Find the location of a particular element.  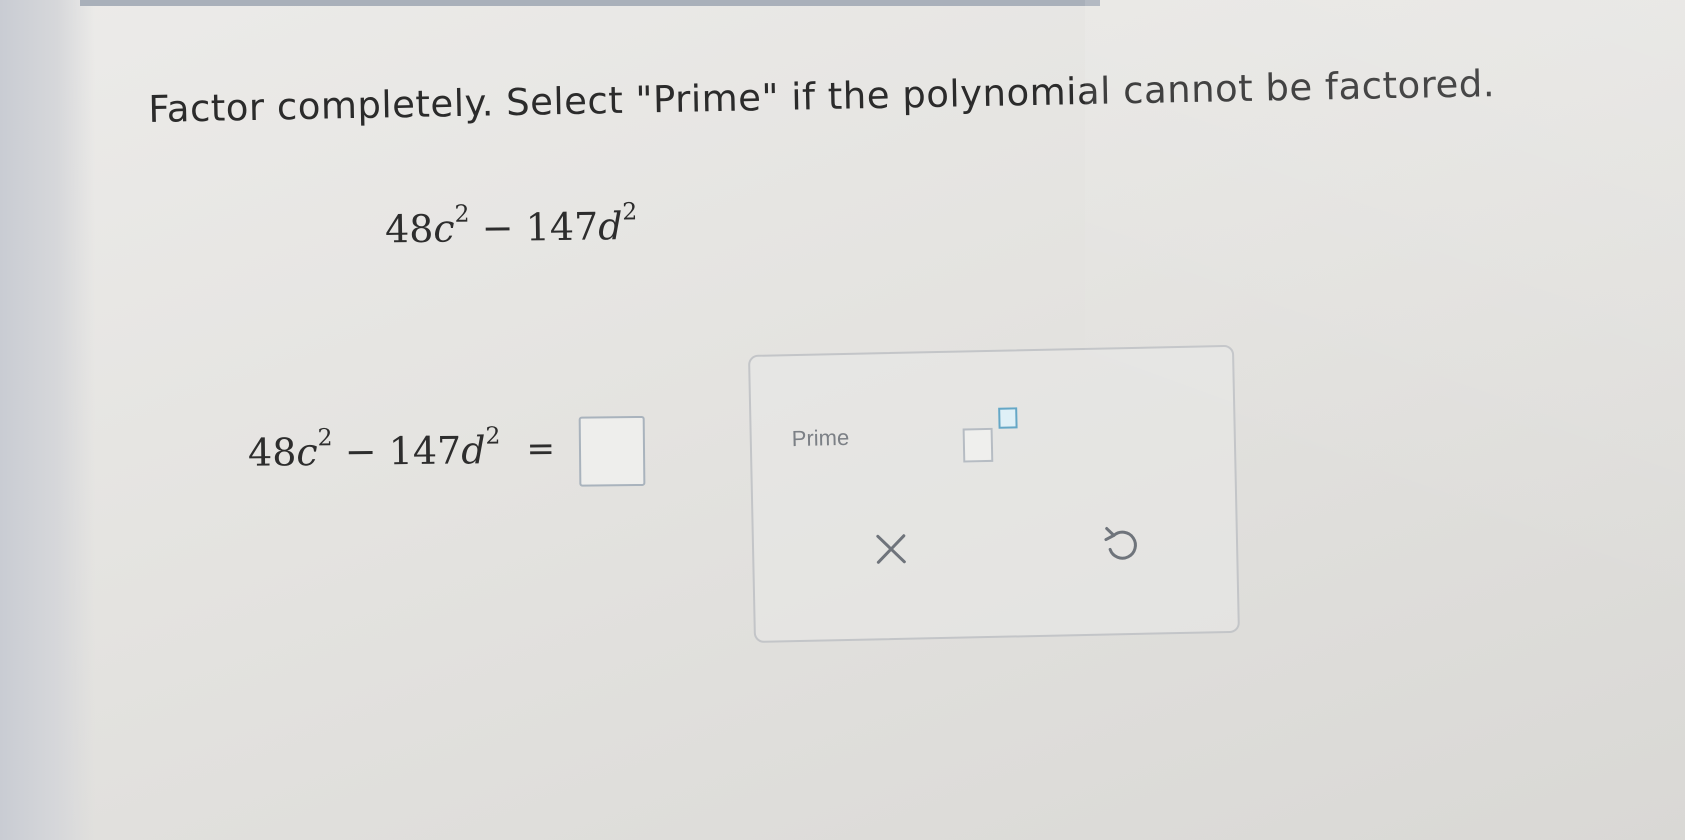

top-toolbar-strip is located at coordinates (590, 3).